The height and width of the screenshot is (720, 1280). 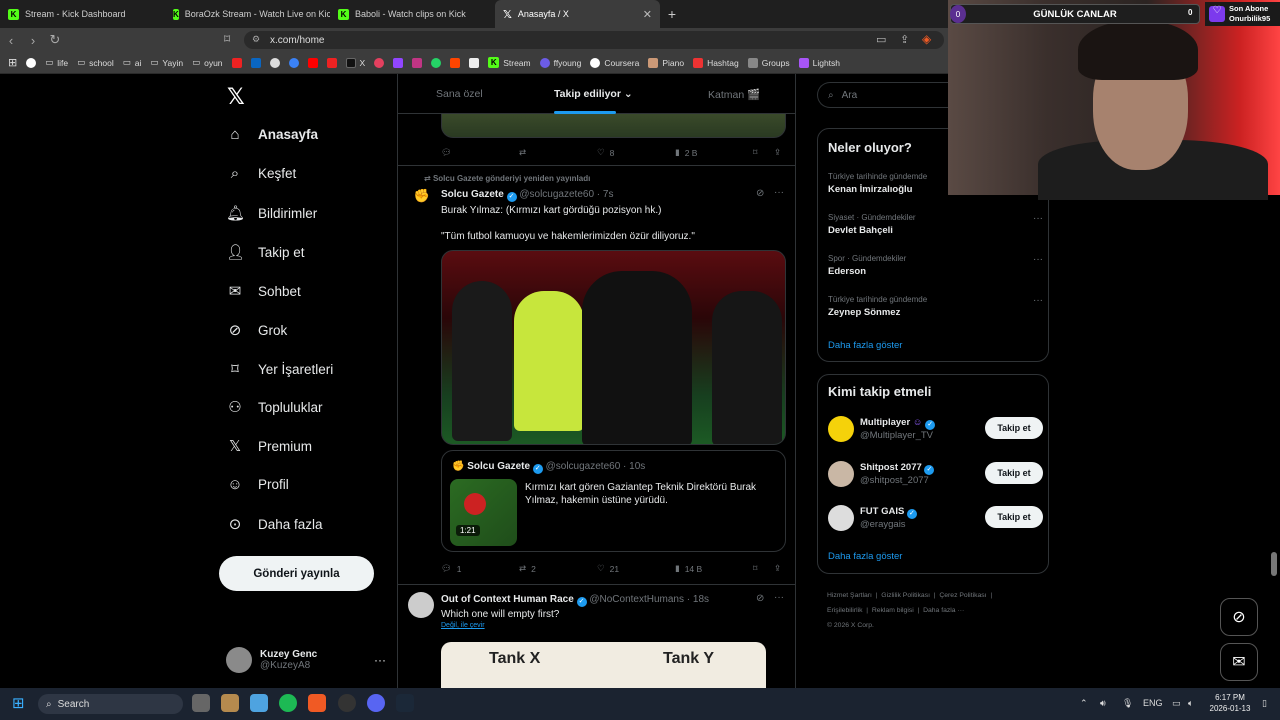 What do you see at coordinates (271, 213) in the screenshot?
I see `nav-item: 🔔︎ Bildirimler` at bounding box center [271, 213].